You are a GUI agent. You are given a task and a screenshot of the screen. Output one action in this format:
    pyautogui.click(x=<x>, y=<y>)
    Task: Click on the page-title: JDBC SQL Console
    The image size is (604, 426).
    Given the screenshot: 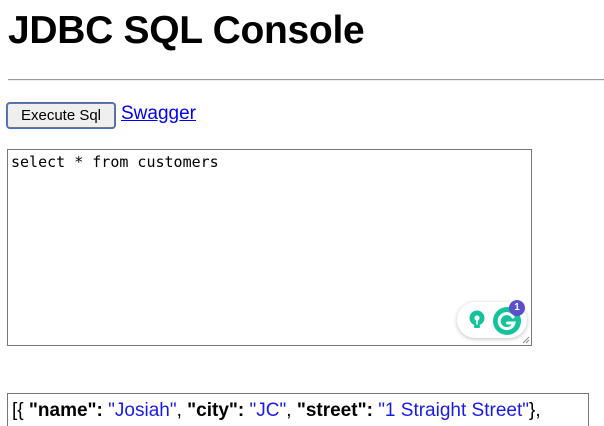 What is the action you would take?
    pyautogui.click(x=186, y=30)
    